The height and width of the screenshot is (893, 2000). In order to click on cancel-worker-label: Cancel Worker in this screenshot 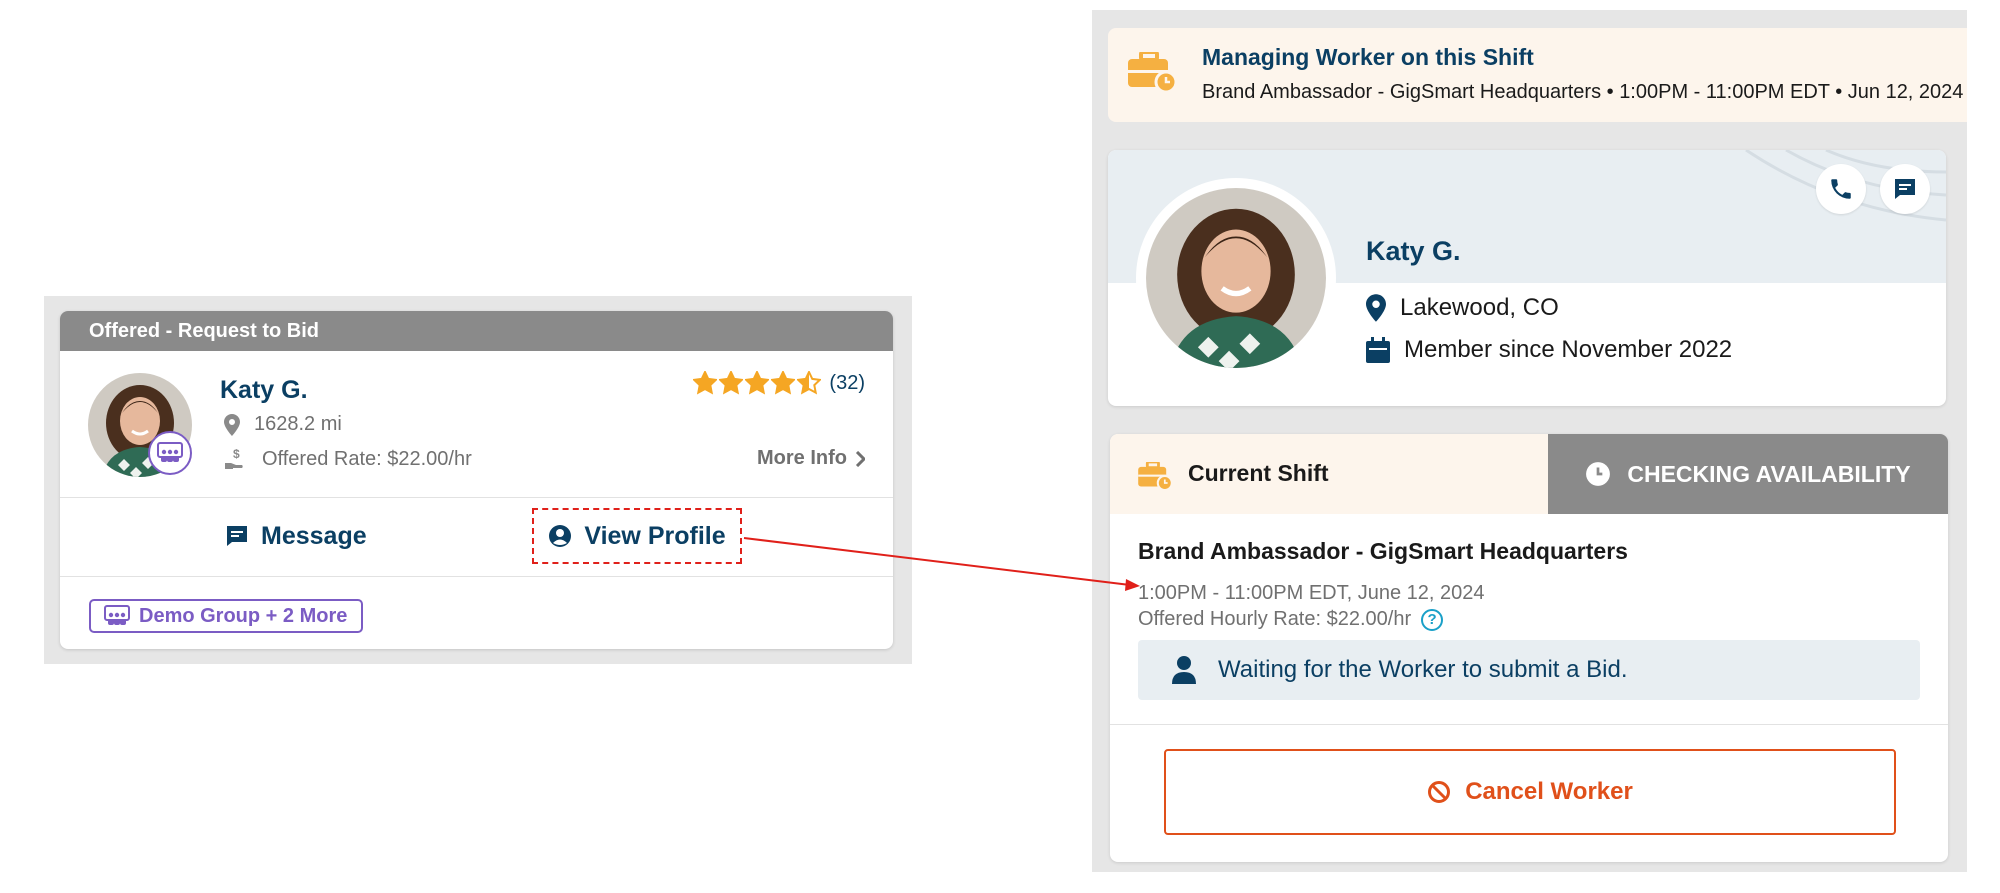, I will do `click(1549, 791)`.